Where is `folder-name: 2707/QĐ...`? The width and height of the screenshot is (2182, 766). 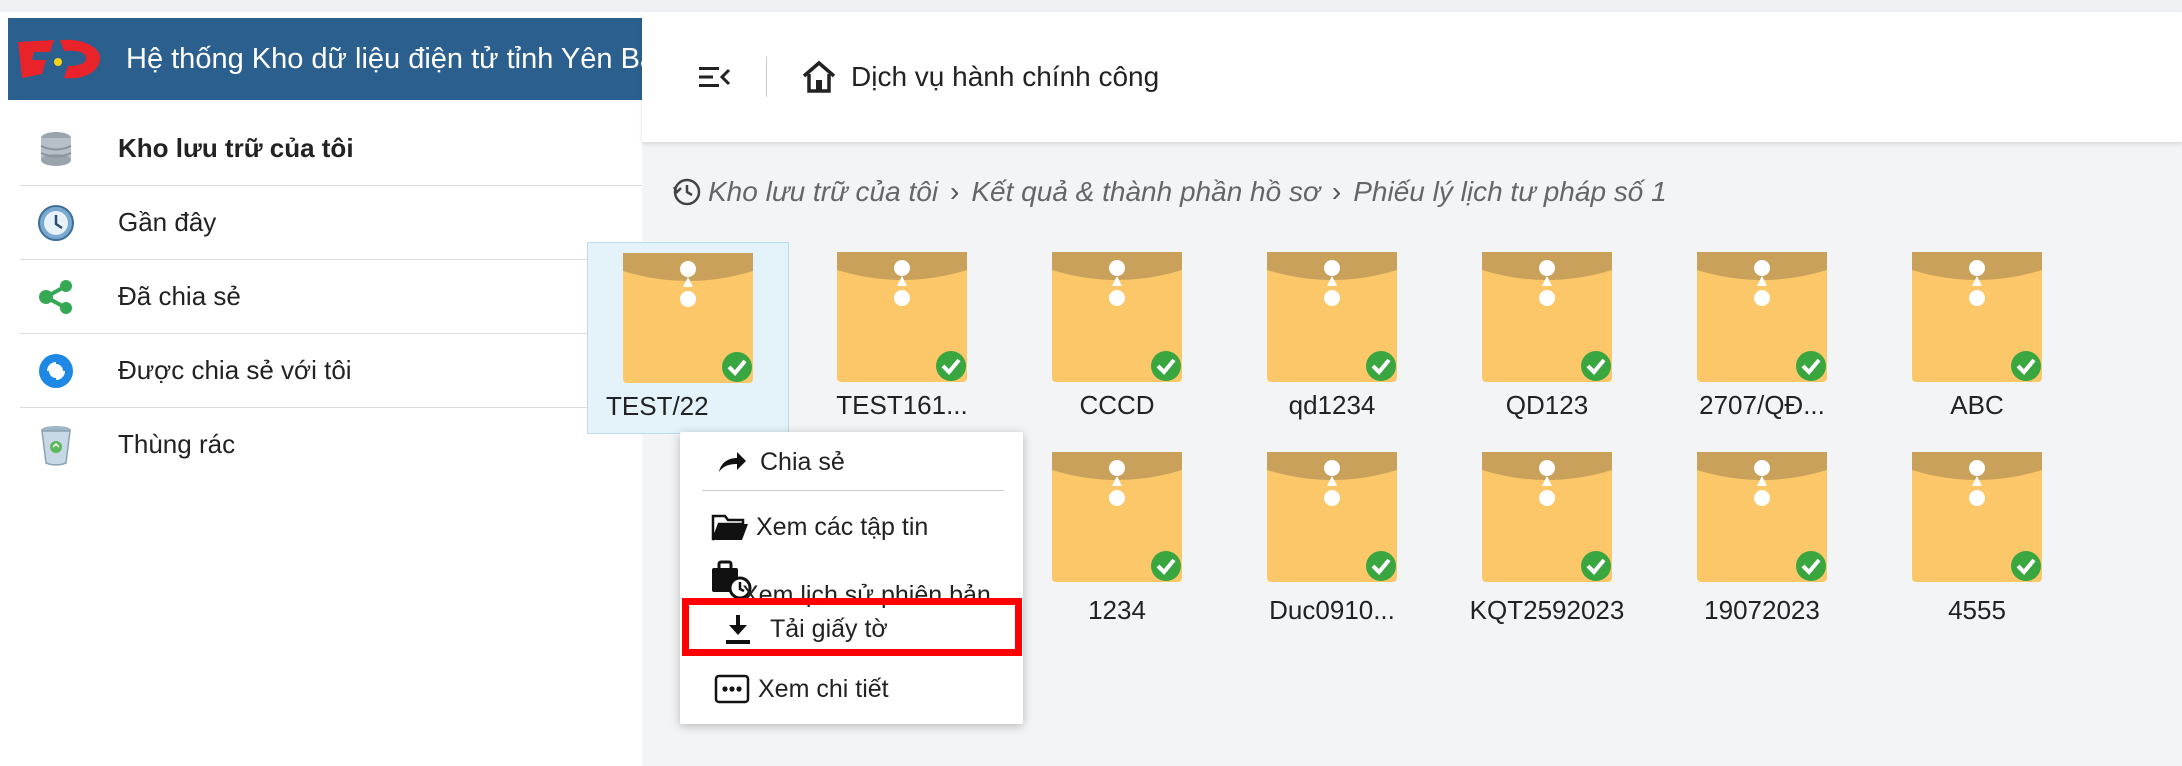 folder-name: 2707/QĐ... is located at coordinates (1762, 405).